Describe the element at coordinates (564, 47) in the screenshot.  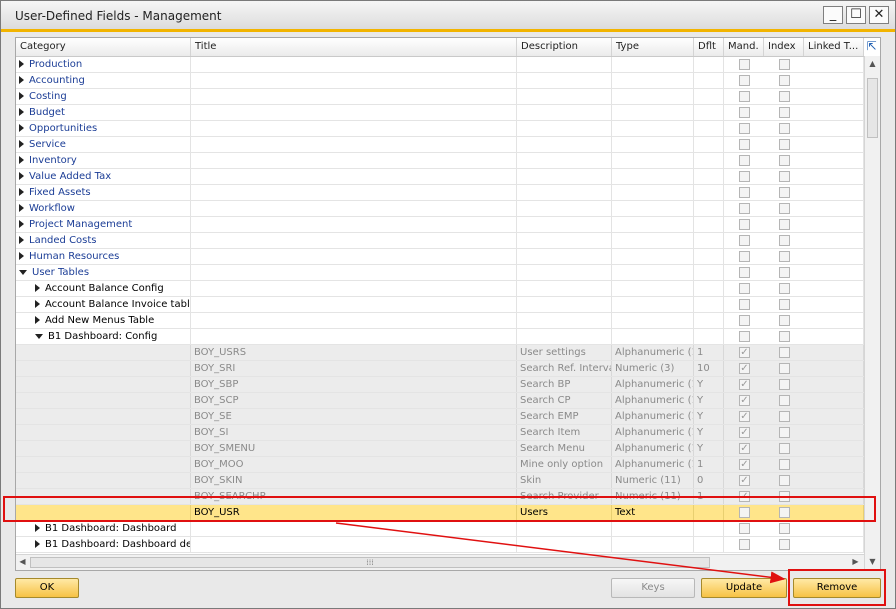
I see `col-header-description: Description` at that location.